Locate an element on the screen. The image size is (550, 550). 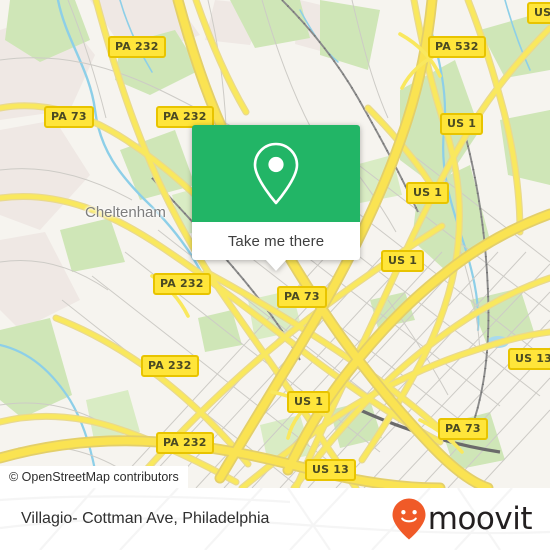
take-me-there-label: Take me there is located at coordinates (276, 241).